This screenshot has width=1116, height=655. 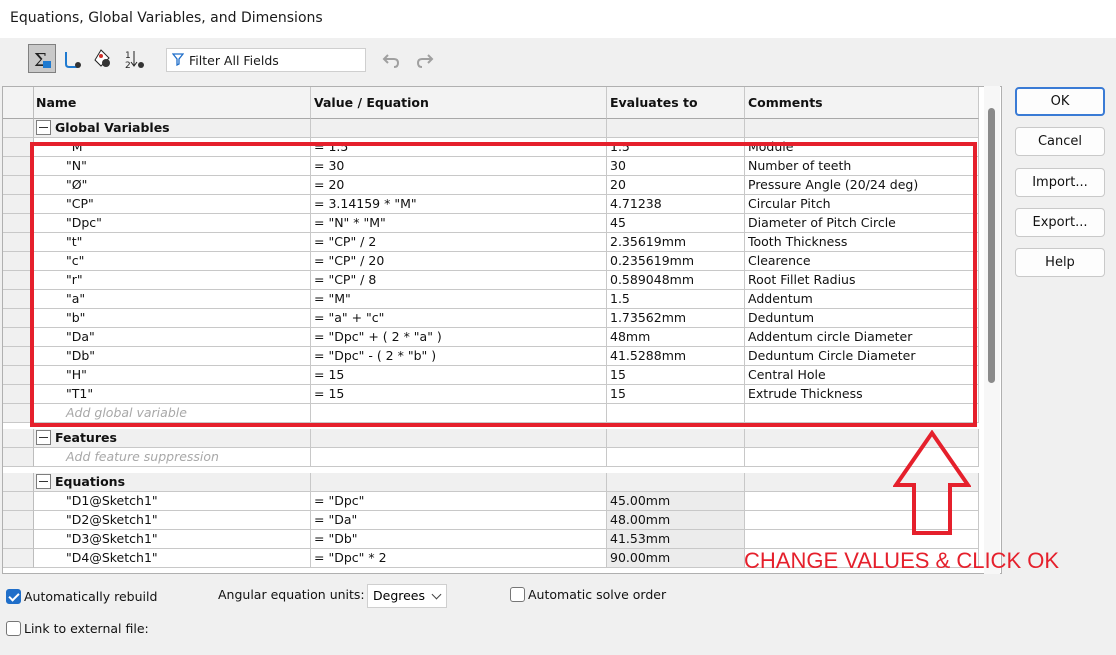 I want to click on name-cell: "N", so click(x=172, y=166).